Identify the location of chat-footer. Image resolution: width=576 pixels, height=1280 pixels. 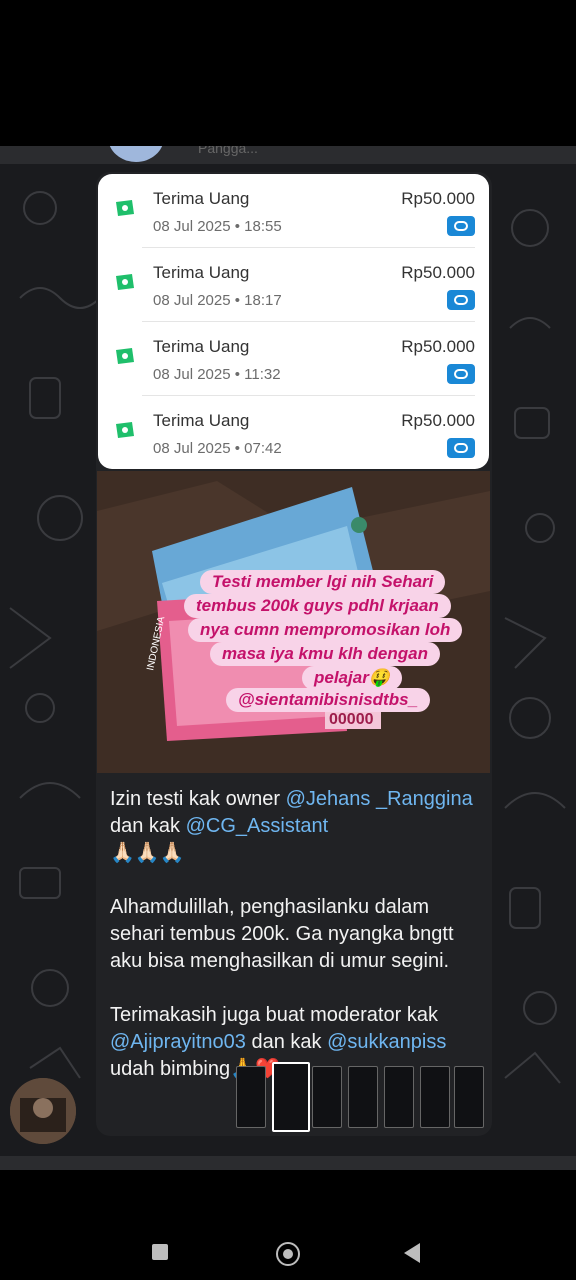
(288, 1163).